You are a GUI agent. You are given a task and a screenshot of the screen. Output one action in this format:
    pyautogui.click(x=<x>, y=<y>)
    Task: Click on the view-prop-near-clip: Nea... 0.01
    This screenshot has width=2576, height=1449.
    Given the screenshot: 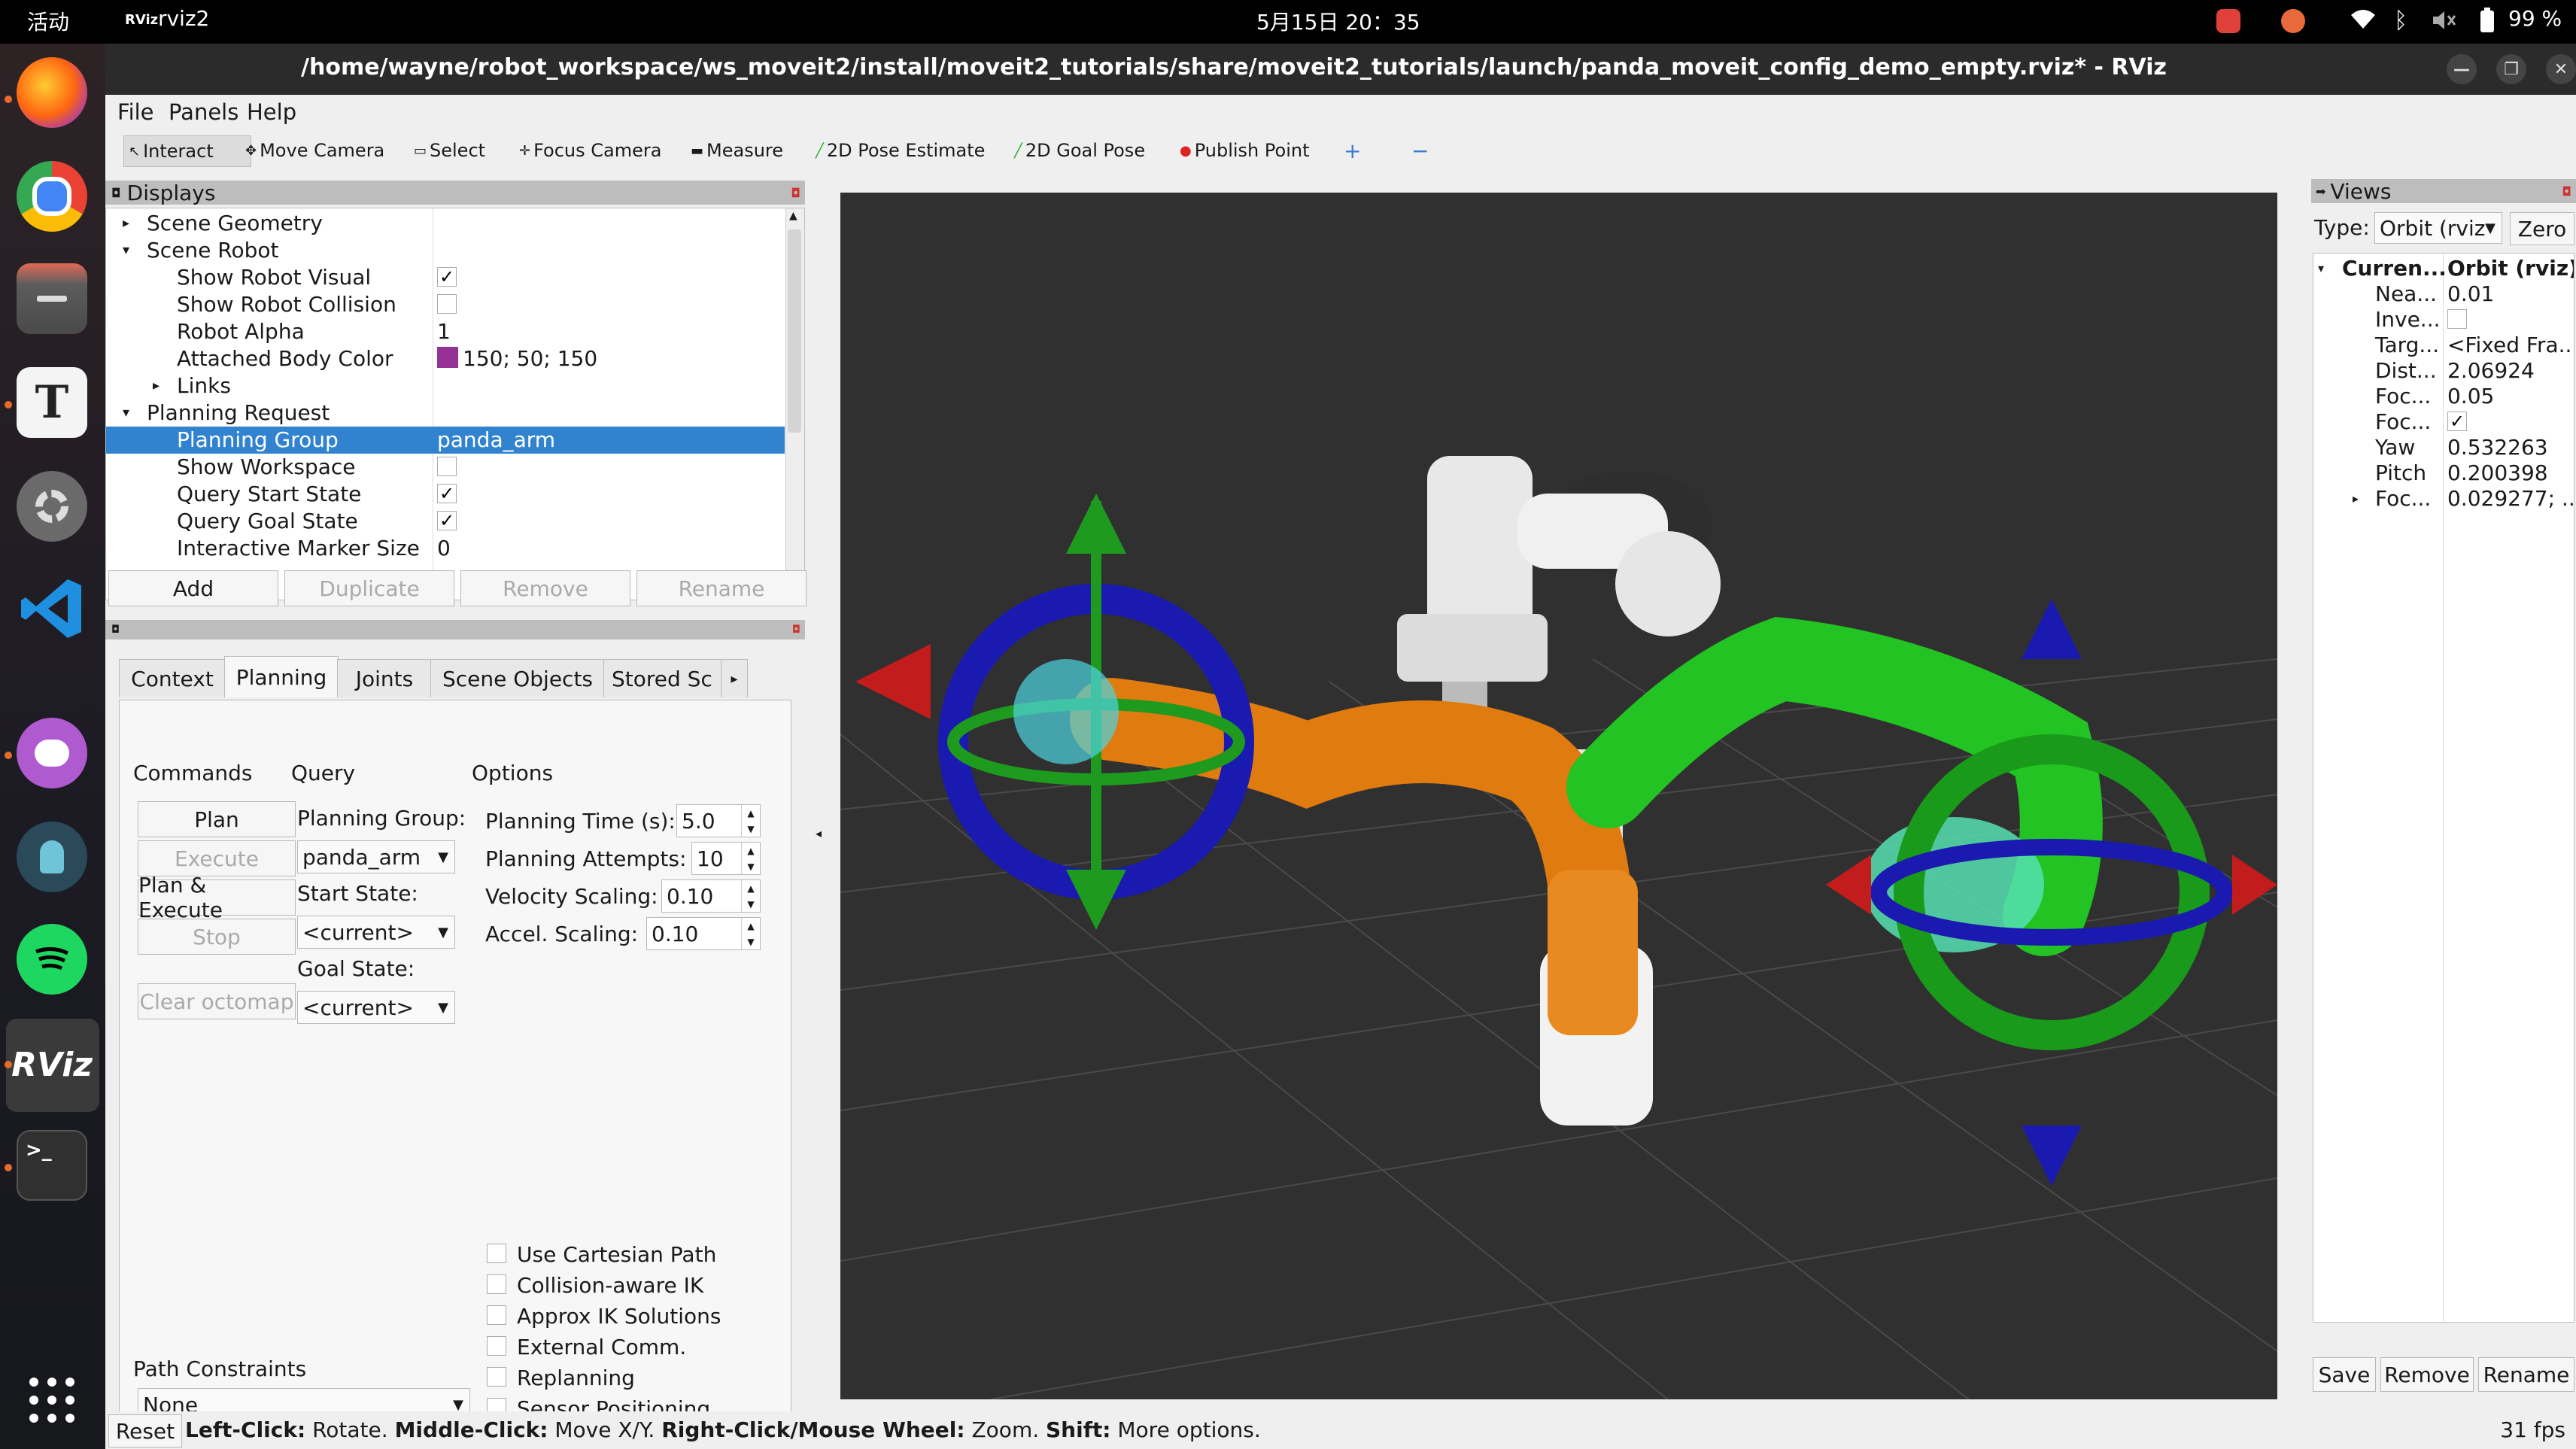 What is the action you would take?
    pyautogui.click(x=2443, y=294)
    